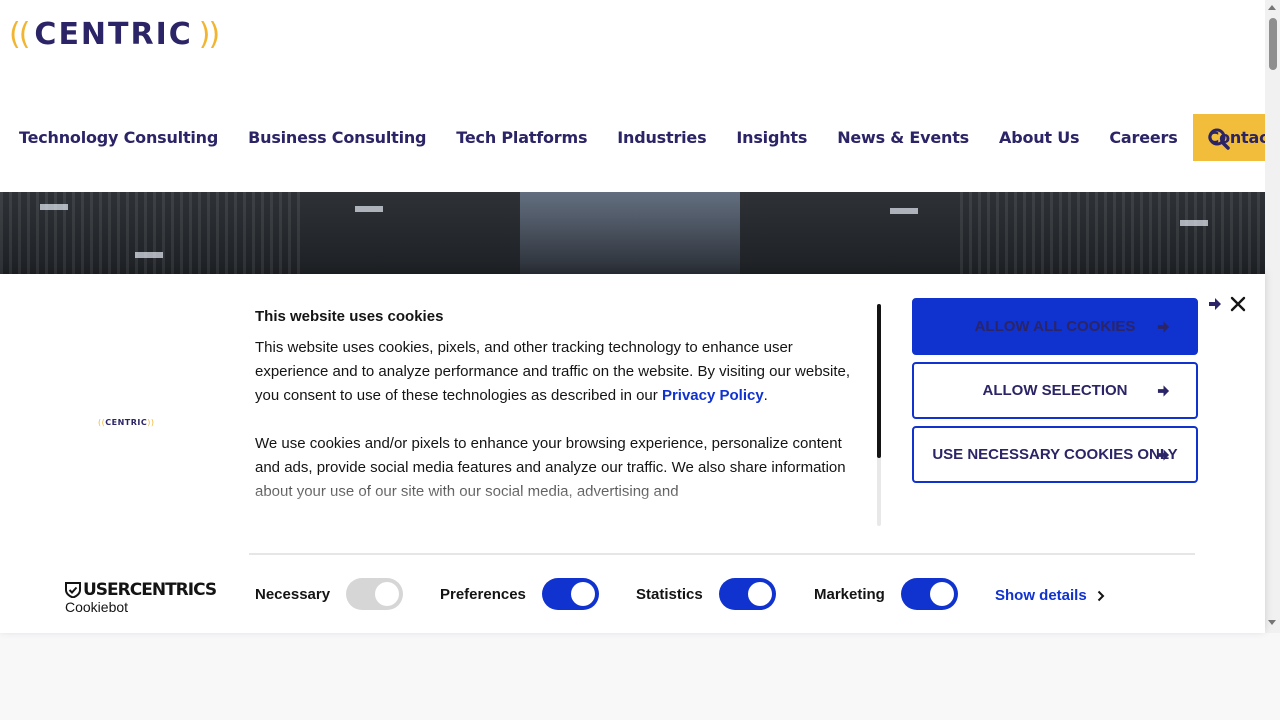 This screenshot has height=720, width=1280. Describe the element at coordinates (1041, 595) in the screenshot. I see `show-details-label: Show details` at that location.